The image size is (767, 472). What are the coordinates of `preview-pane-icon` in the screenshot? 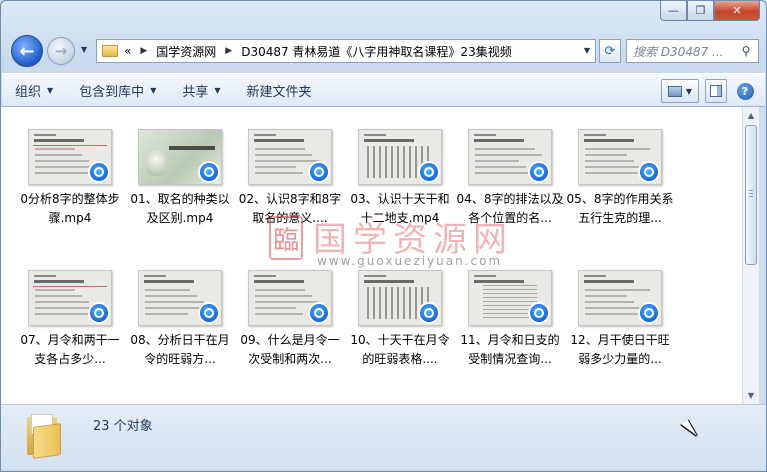 It's located at (716, 91).